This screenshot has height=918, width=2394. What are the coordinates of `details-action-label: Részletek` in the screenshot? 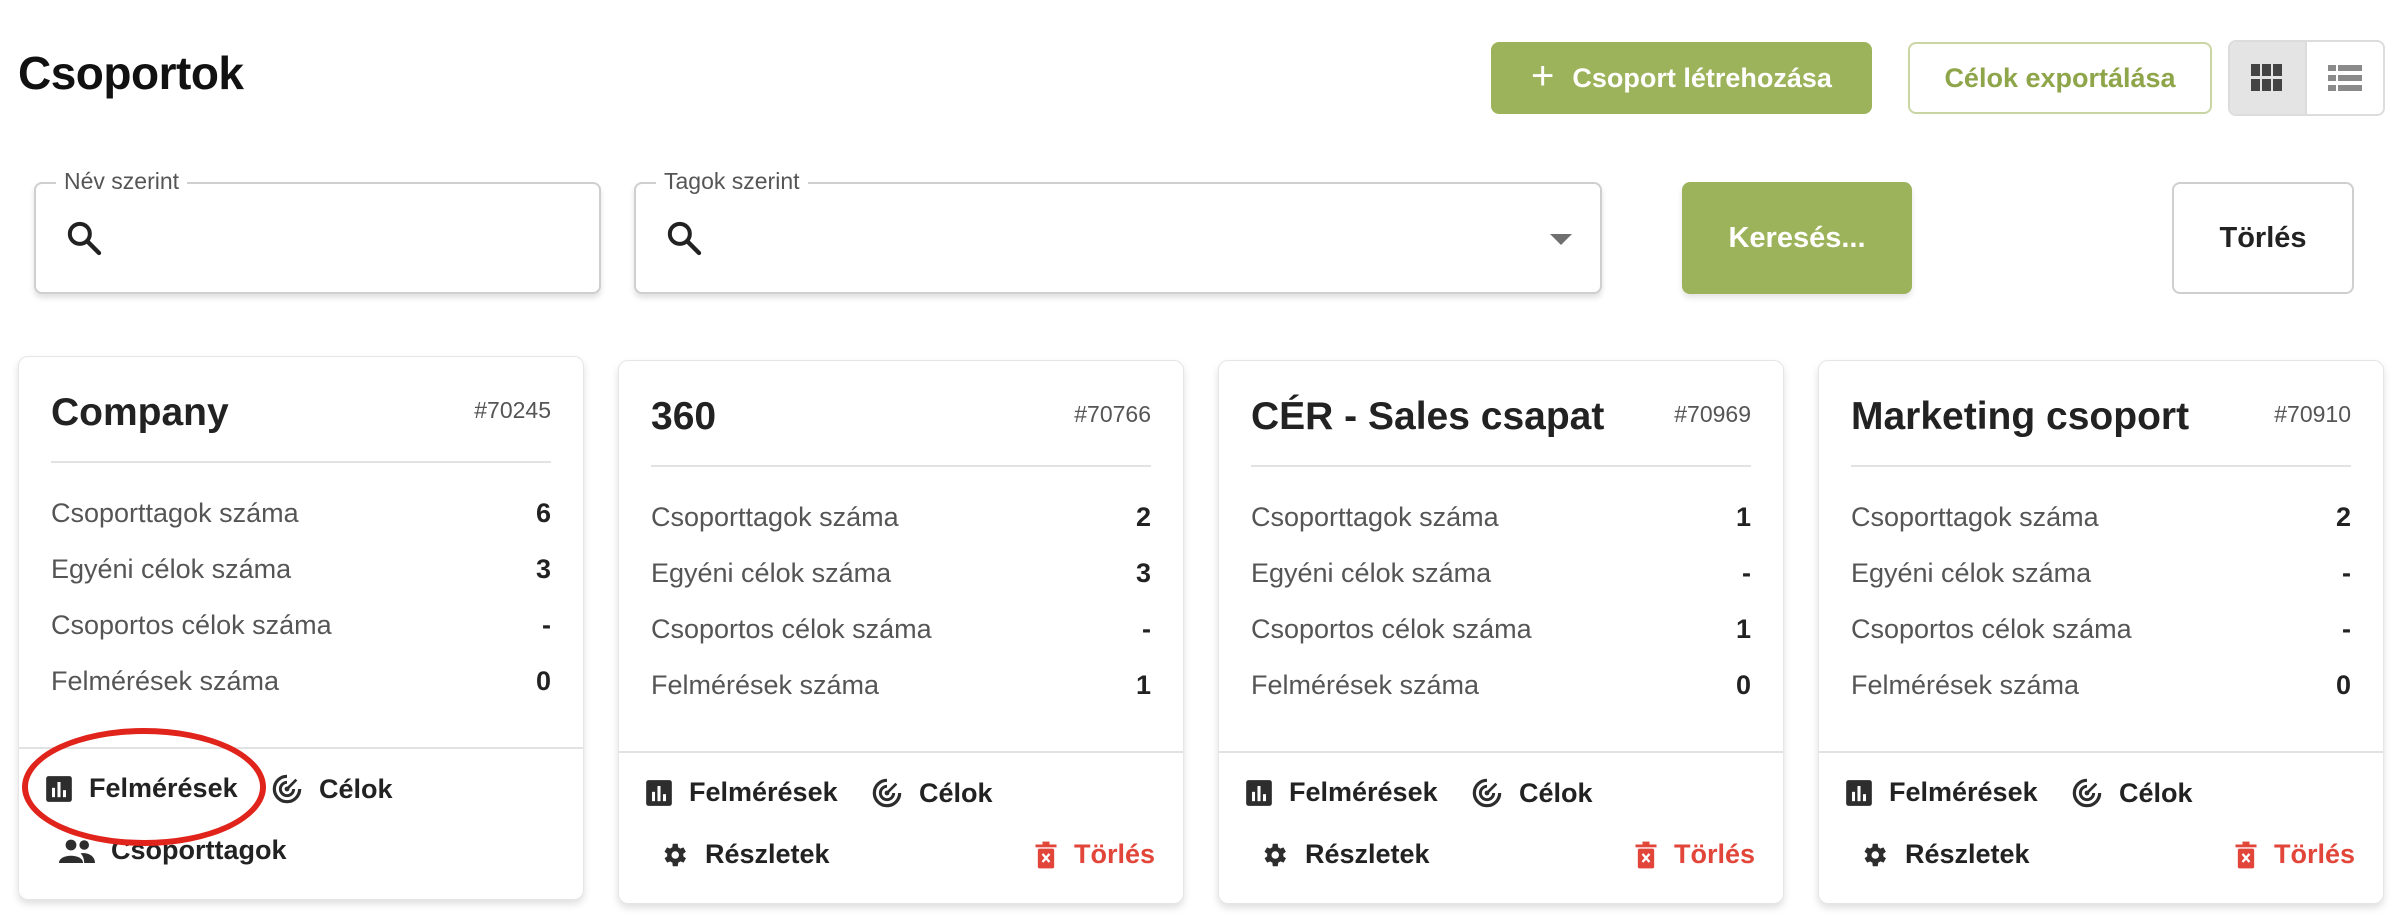 It's located at (1967, 854).